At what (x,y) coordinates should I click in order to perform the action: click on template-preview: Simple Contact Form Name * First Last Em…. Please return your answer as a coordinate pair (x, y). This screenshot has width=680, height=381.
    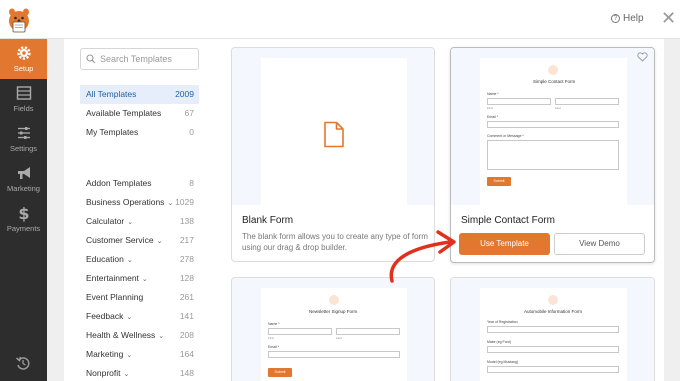
    Looking at the image, I should click on (552, 126).